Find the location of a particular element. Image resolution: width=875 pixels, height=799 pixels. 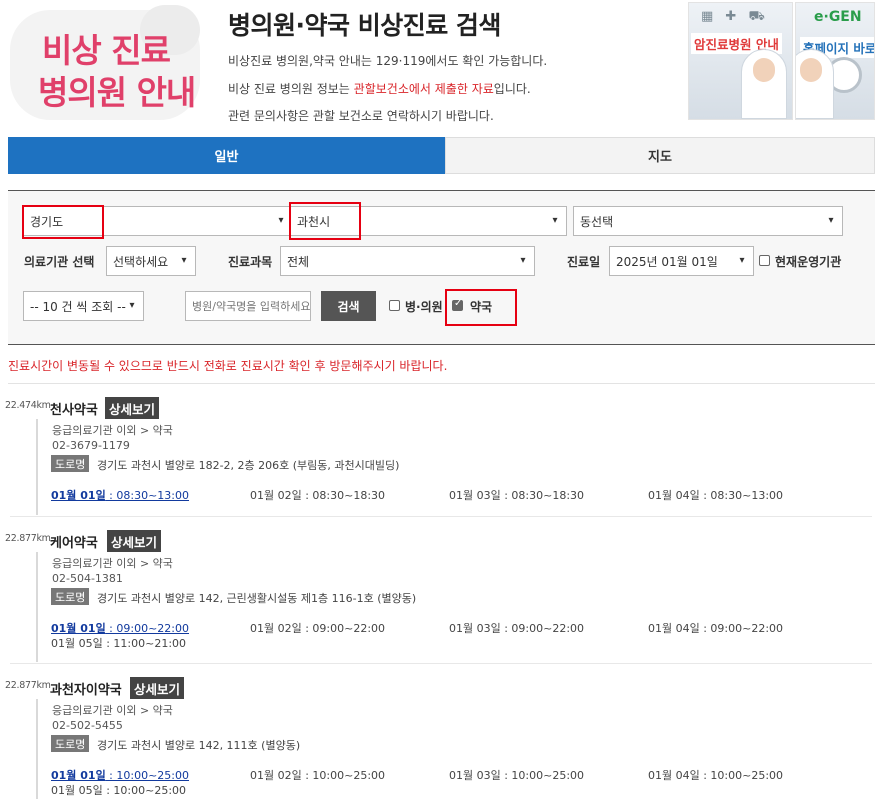

institution-select-value: 선택하세요 is located at coordinates (141, 261).